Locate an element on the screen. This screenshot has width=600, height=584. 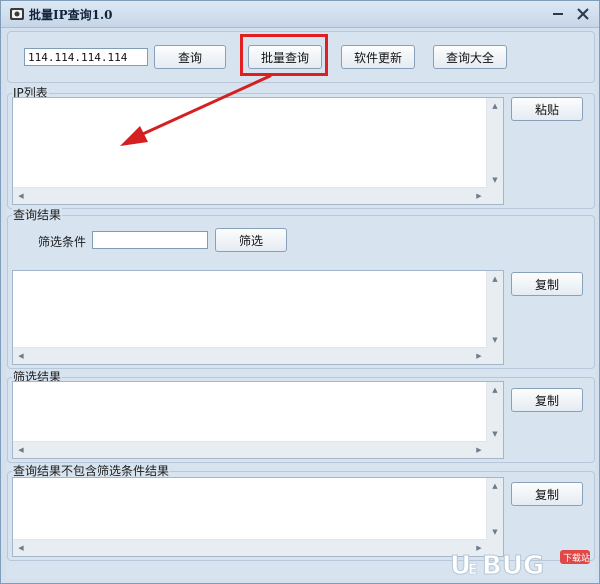
excluded-result-copy-button: 复制 is located at coordinates (547, 494).